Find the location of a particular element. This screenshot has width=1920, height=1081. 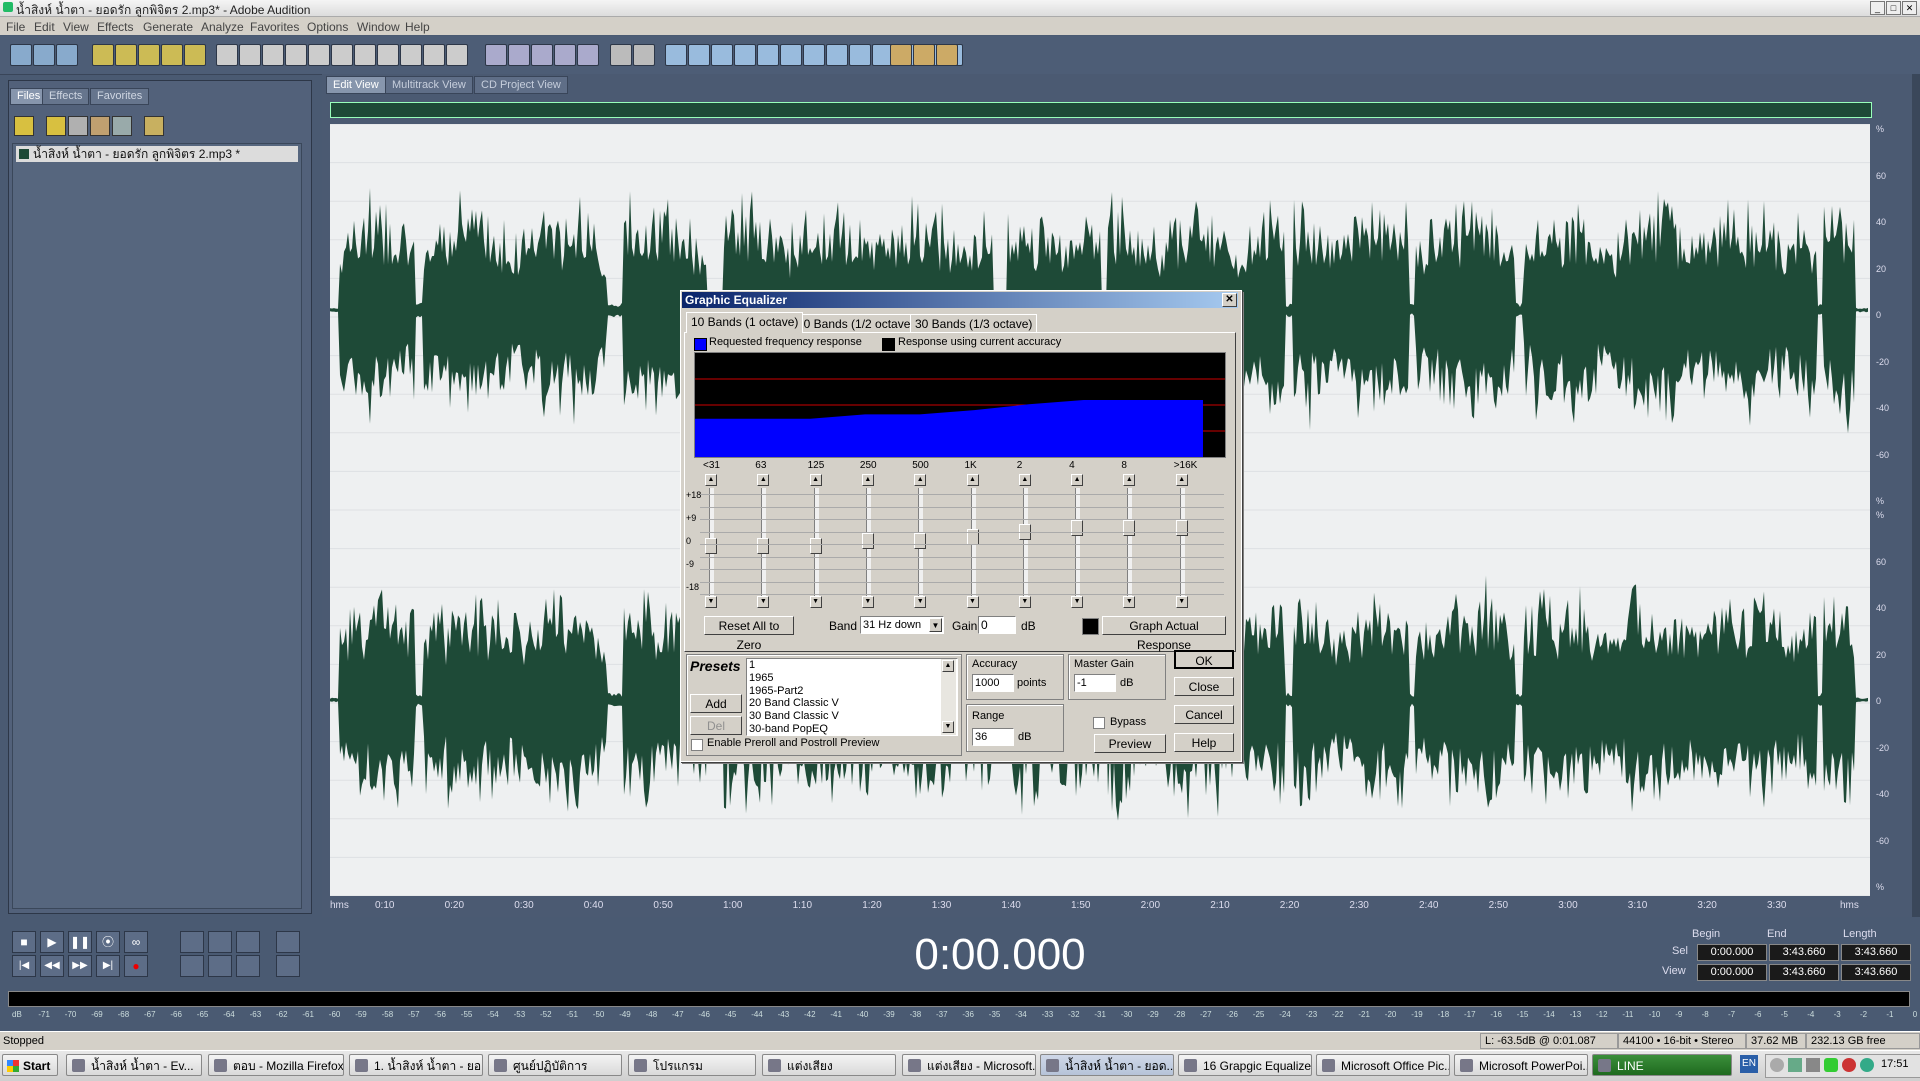

start-button: Start is located at coordinates (30, 1065).